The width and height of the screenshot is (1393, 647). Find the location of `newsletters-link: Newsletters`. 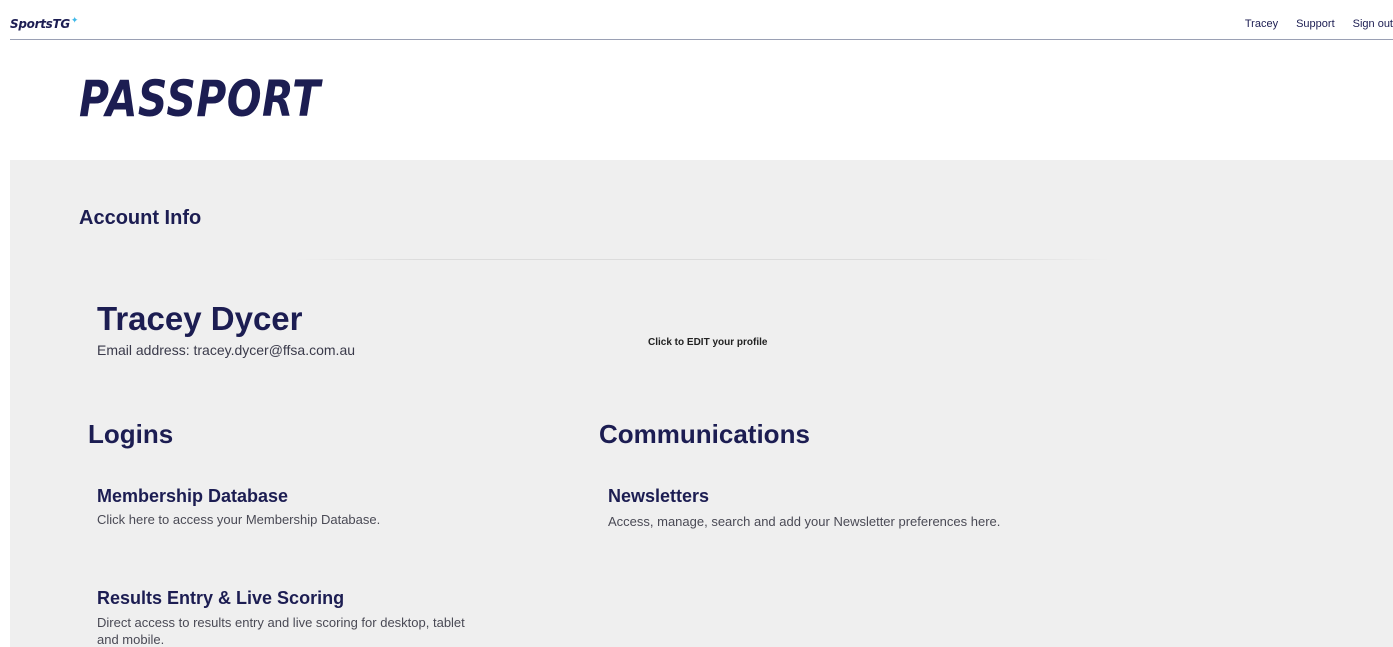

newsletters-link: Newsletters is located at coordinates (658, 496).